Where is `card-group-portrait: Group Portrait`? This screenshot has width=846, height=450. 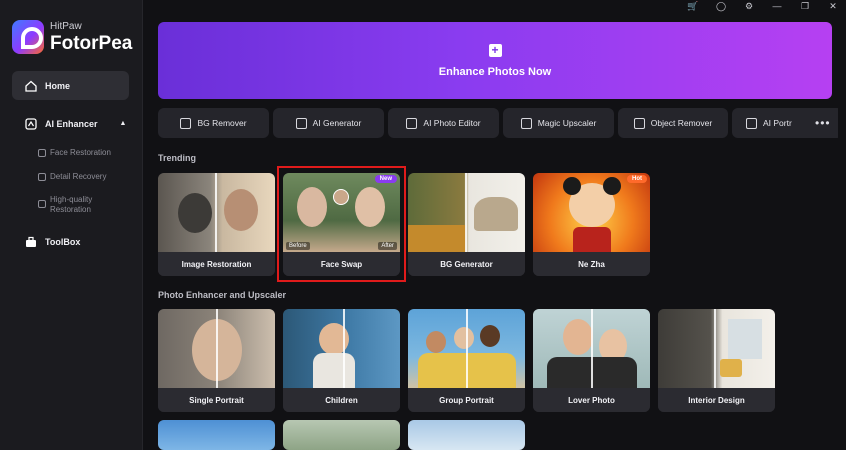 card-group-portrait: Group Portrait is located at coordinates (466, 360).